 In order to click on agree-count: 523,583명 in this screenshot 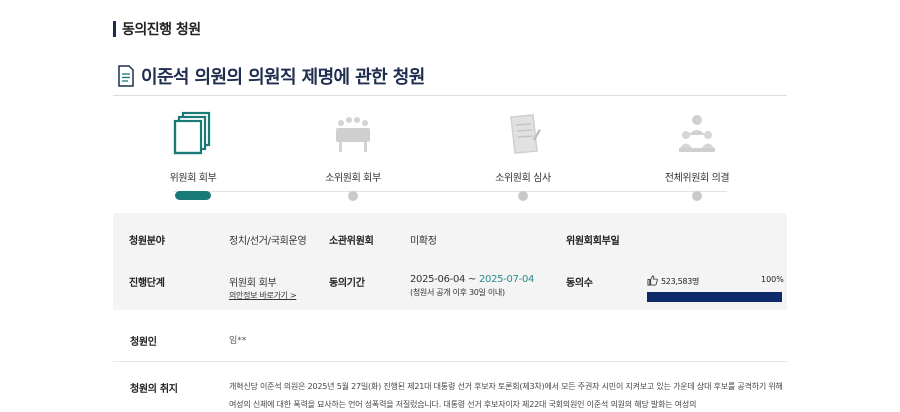, I will do `click(680, 281)`.